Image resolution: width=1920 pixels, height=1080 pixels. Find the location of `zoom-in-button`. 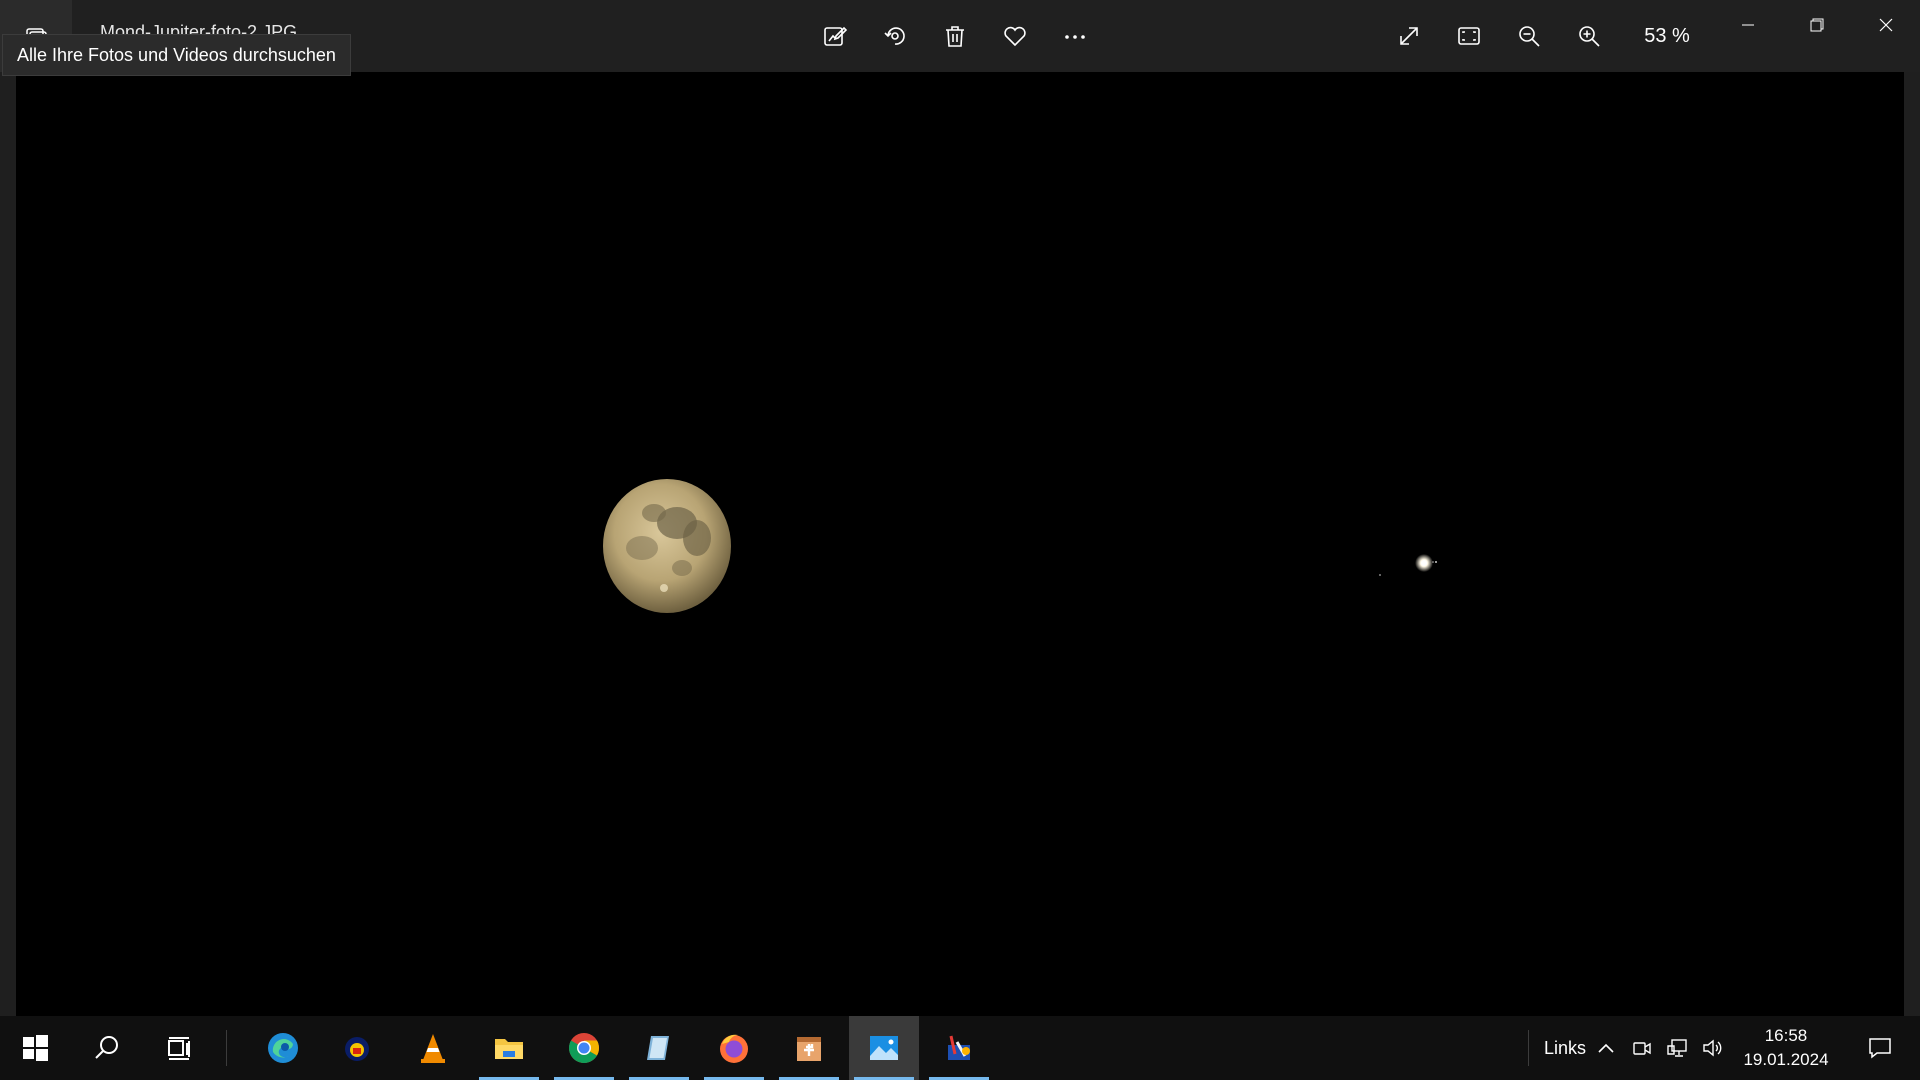

zoom-in-button is located at coordinates (1589, 36).